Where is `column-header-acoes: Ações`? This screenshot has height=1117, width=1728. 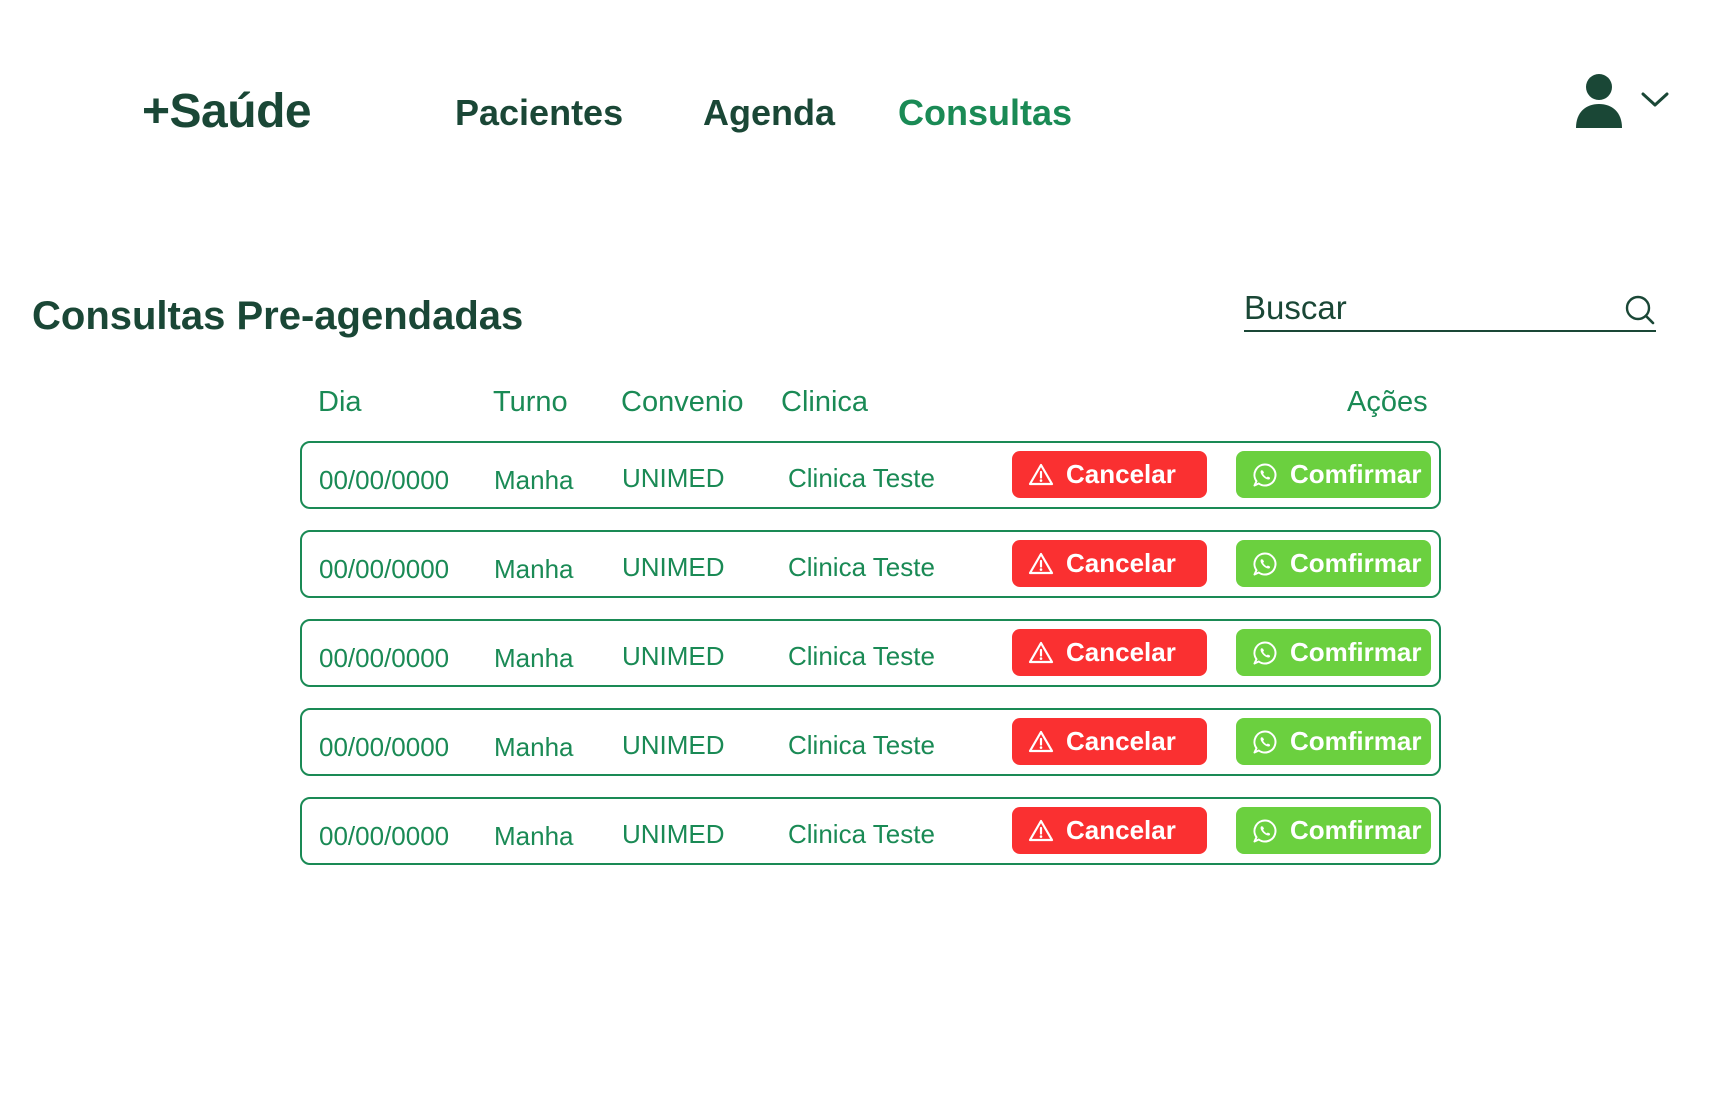
column-header-acoes: Ações is located at coordinates (1387, 402).